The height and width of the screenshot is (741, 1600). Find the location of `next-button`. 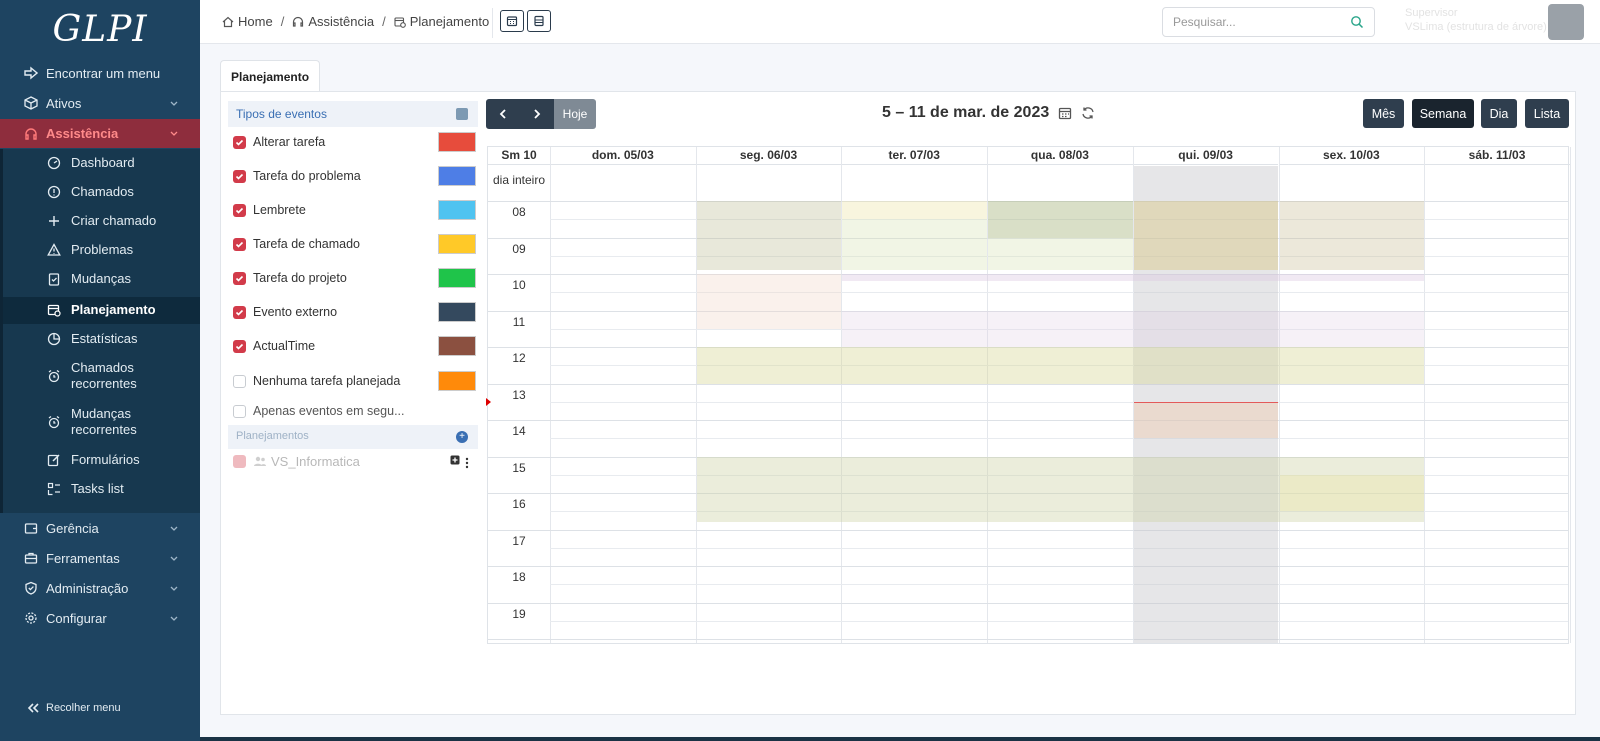

next-button is located at coordinates (537, 114).